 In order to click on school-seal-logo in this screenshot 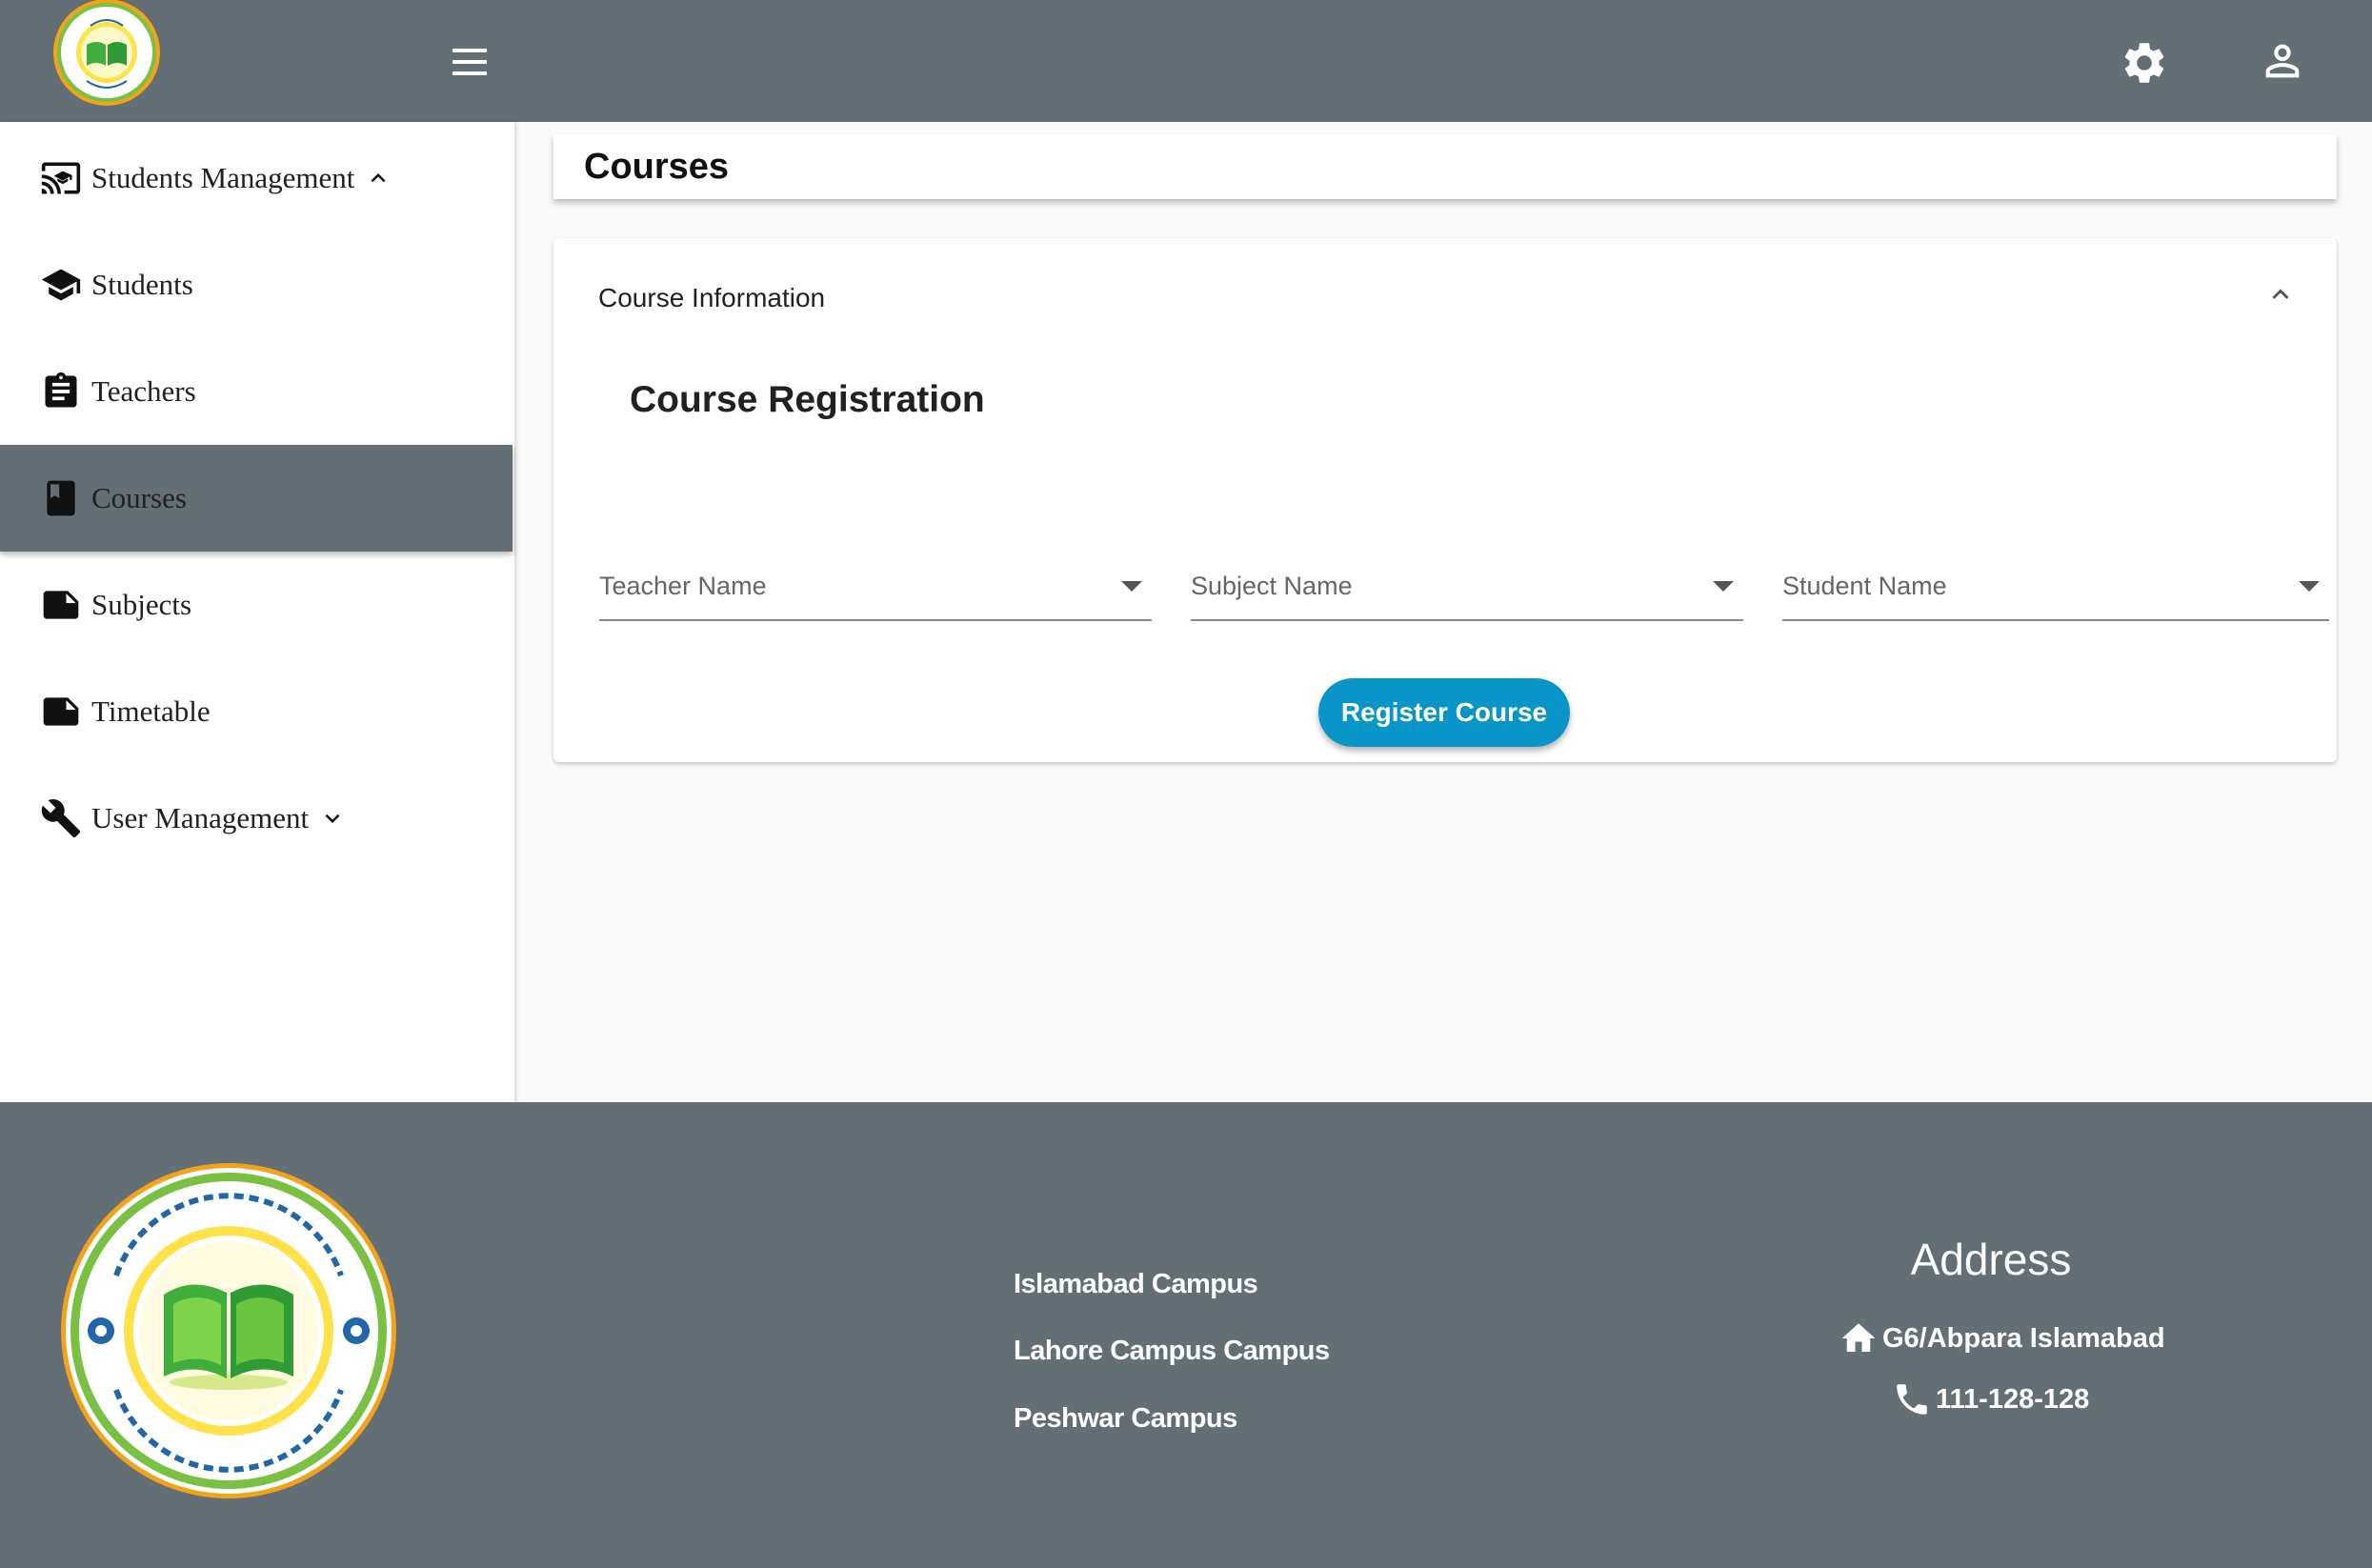, I will do `click(228, 1331)`.